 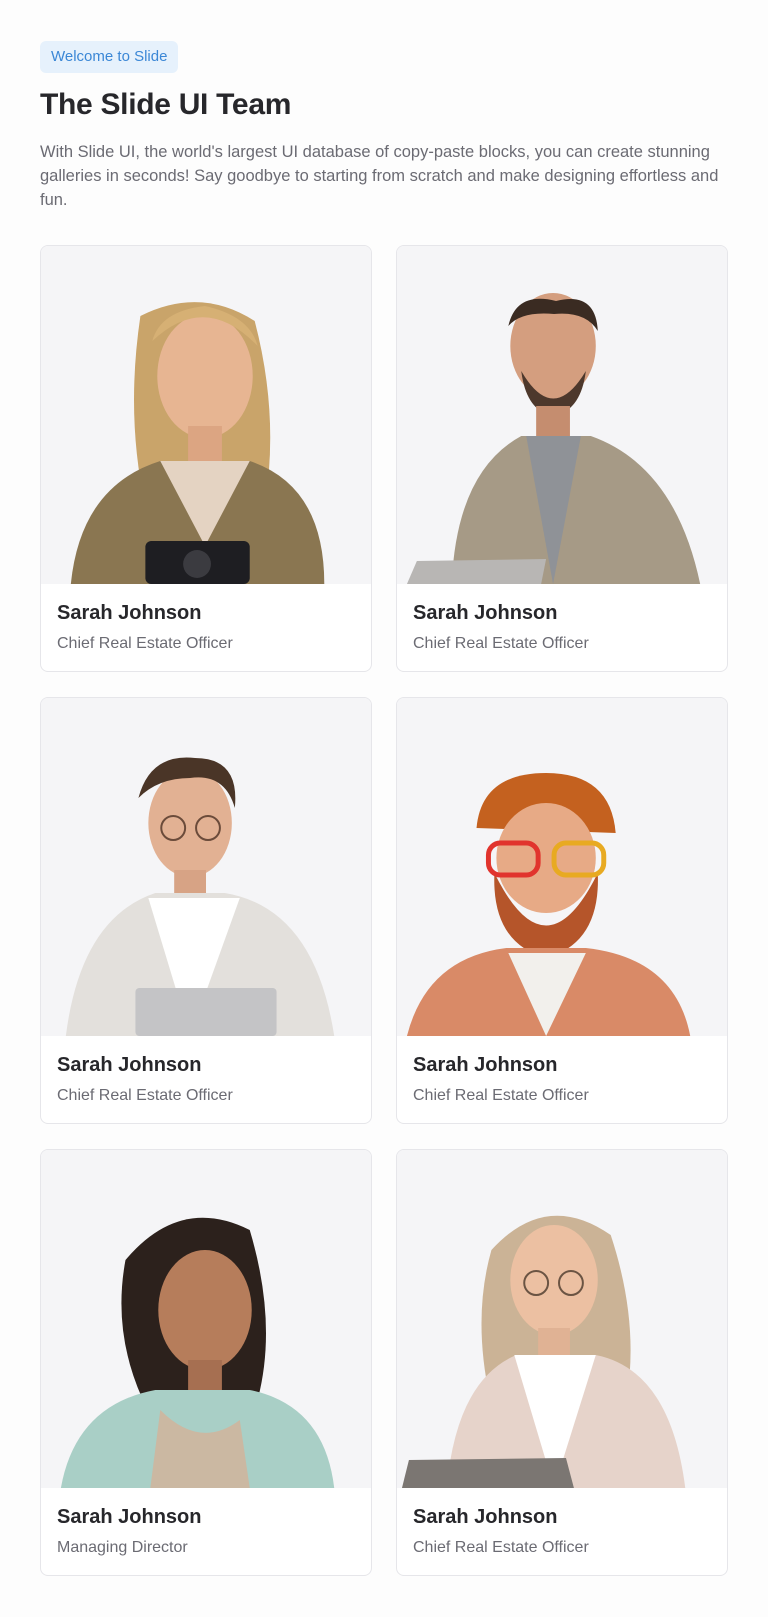 What do you see at coordinates (122, 1547) in the screenshot?
I see `team-member-role: Managing Director` at bounding box center [122, 1547].